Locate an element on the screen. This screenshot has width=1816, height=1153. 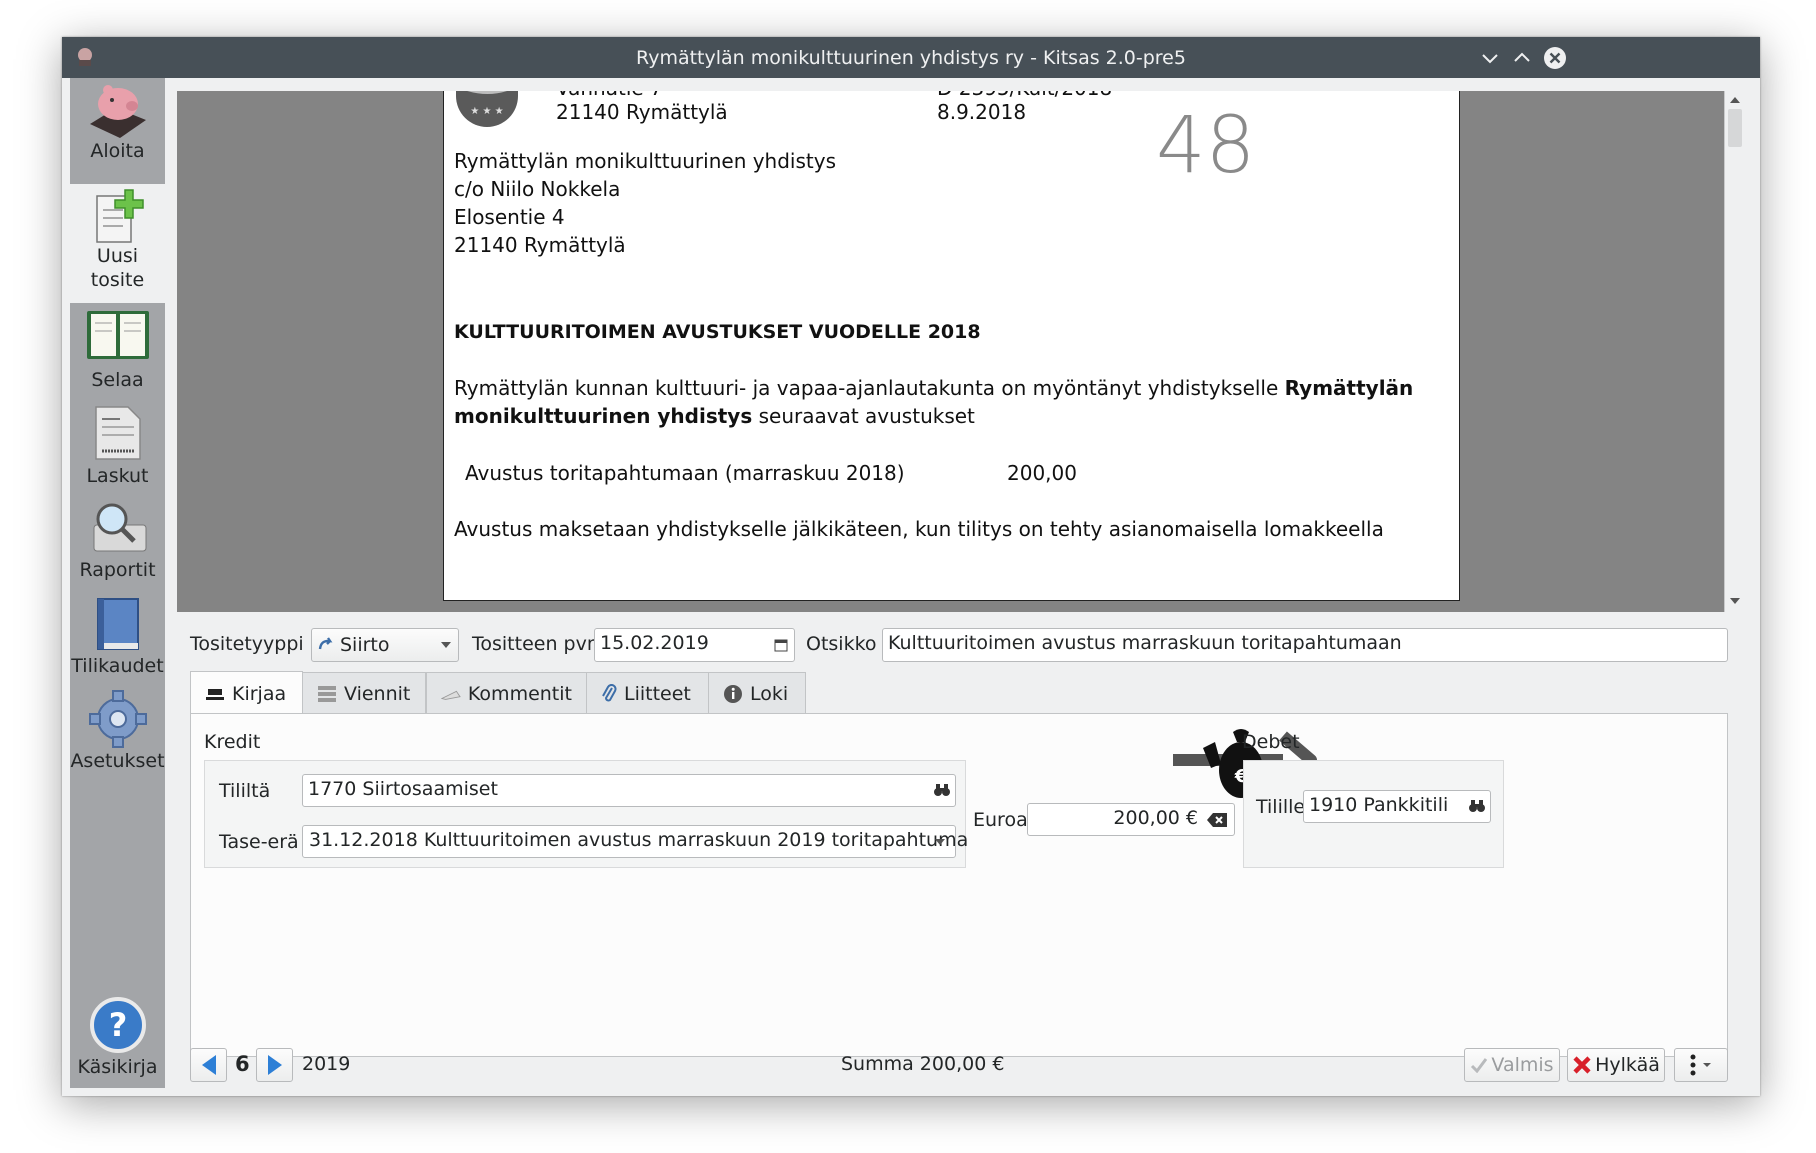
paragraph-bold: monikulttuurinen yhdistys is located at coordinates (603, 416).